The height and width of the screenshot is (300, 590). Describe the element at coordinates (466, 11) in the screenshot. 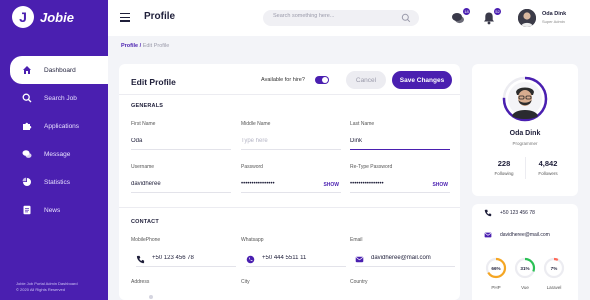

I see `messages-badge: 18` at that location.